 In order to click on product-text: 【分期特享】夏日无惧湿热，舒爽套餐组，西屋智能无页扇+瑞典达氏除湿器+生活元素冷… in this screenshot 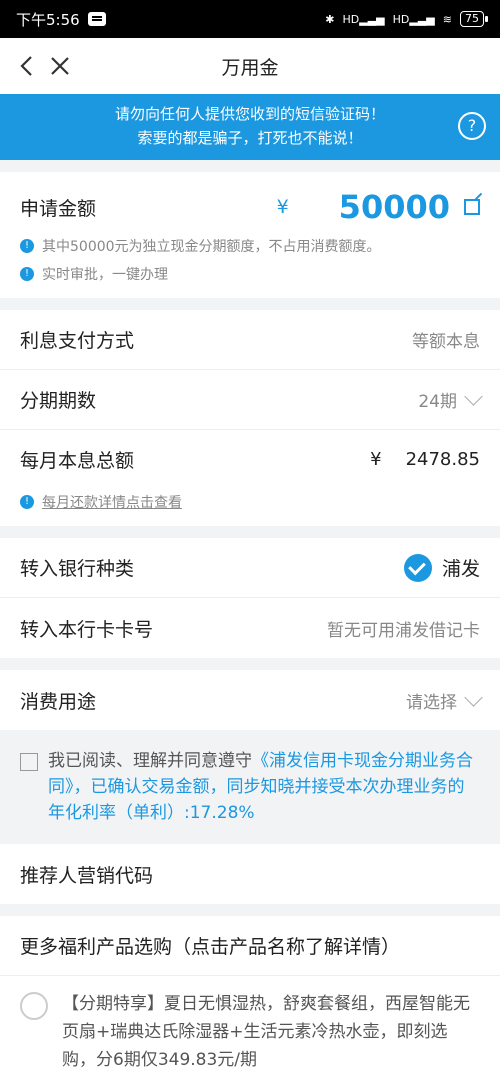, I will do `click(271, 1032)`.